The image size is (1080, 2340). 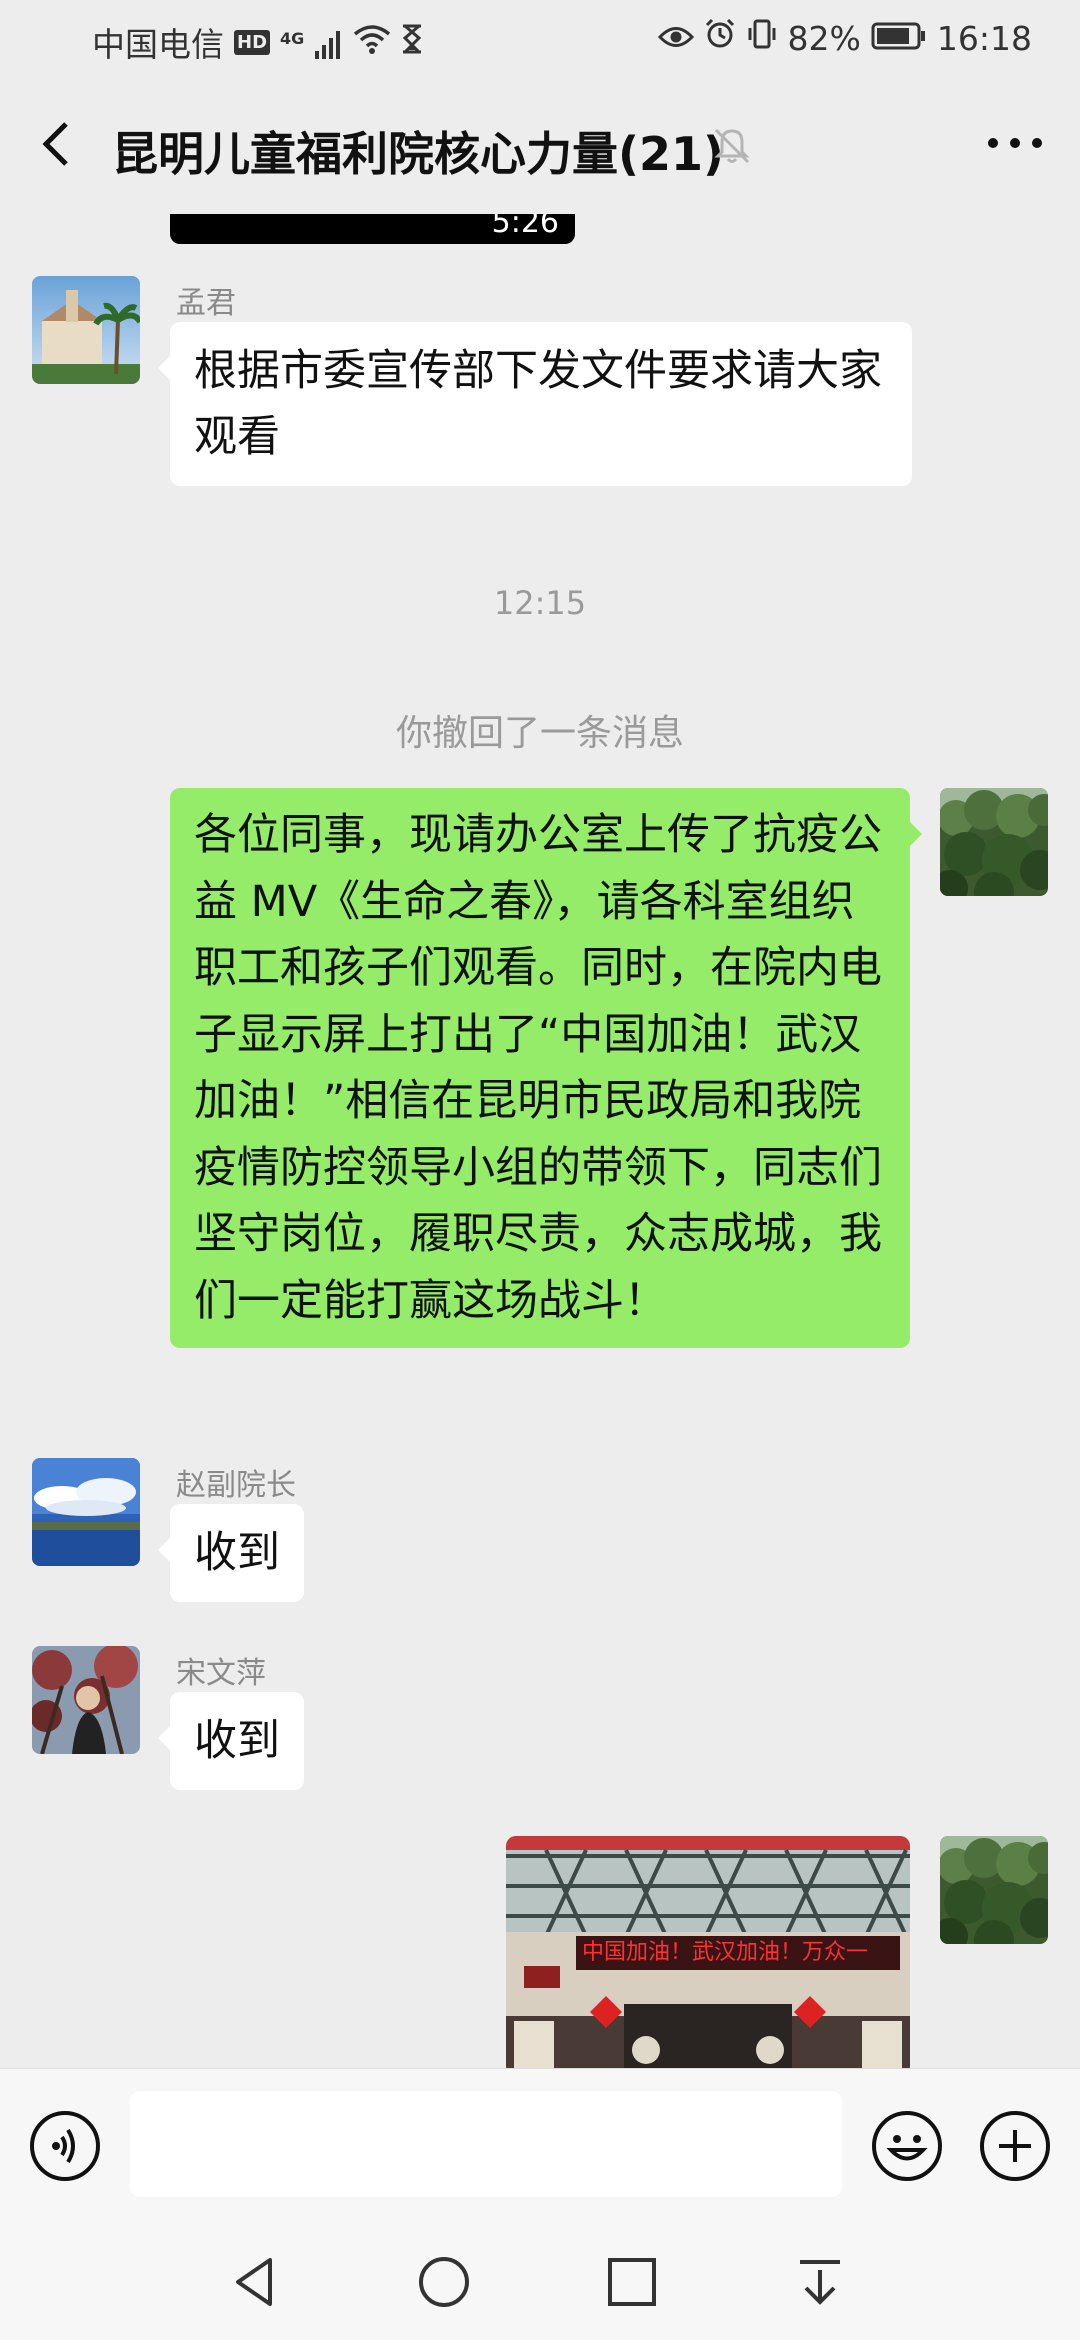 What do you see at coordinates (252, 42) in the screenshot?
I see `hd-badge: HD` at bounding box center [252, 42].